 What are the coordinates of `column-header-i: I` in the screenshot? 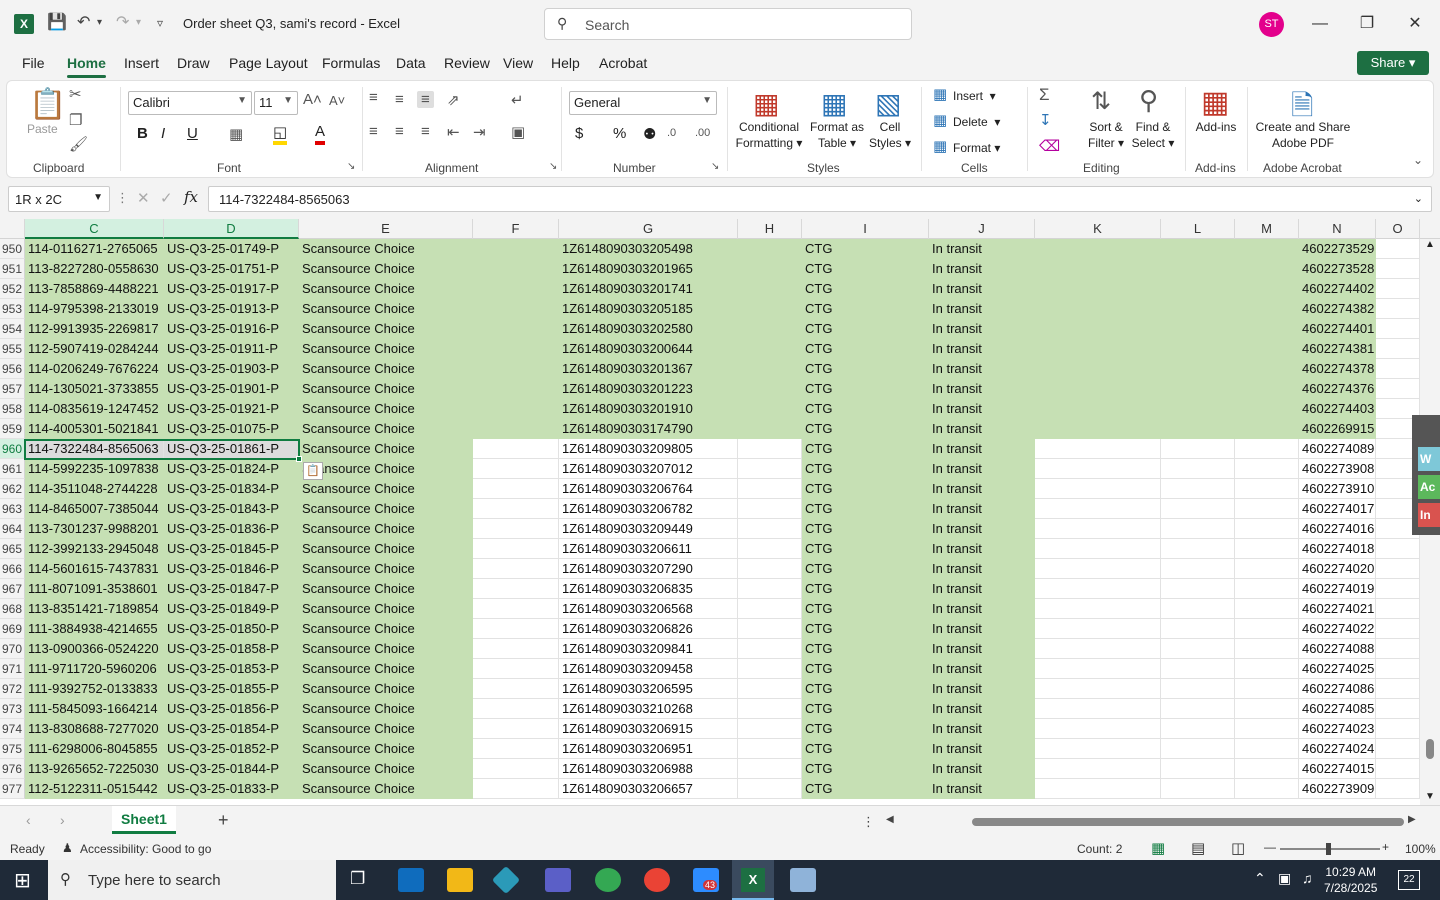 It's located at (865, 229).